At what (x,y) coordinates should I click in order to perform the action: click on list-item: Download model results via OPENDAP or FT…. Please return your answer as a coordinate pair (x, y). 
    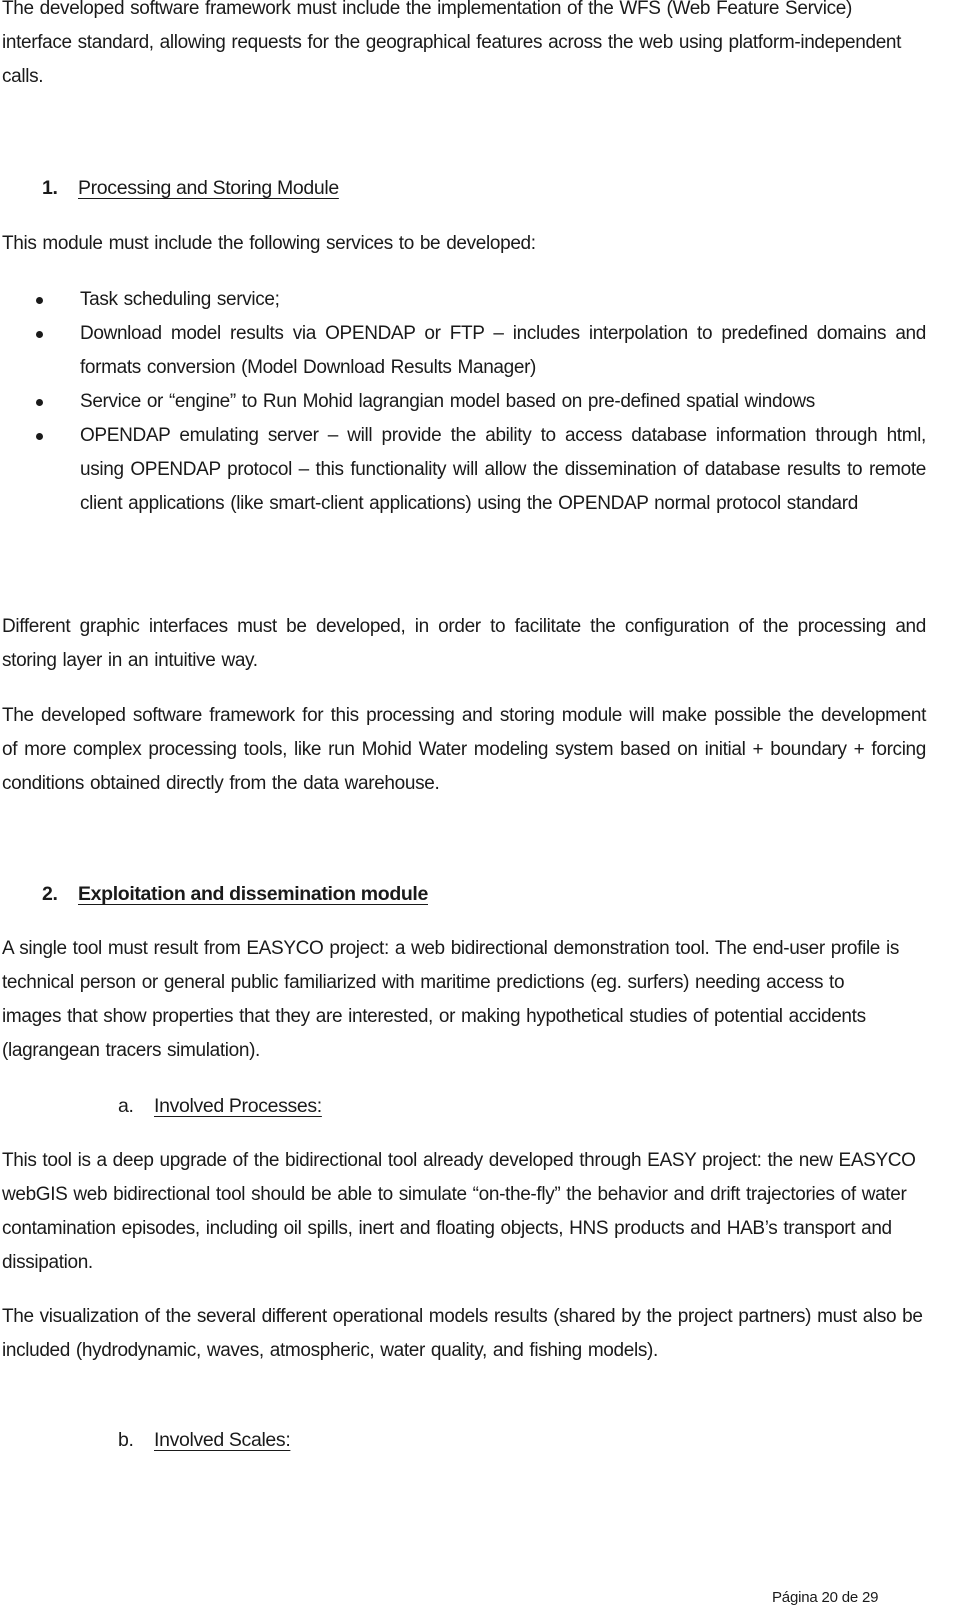
    Looking at the image, I should click on (463, 351).